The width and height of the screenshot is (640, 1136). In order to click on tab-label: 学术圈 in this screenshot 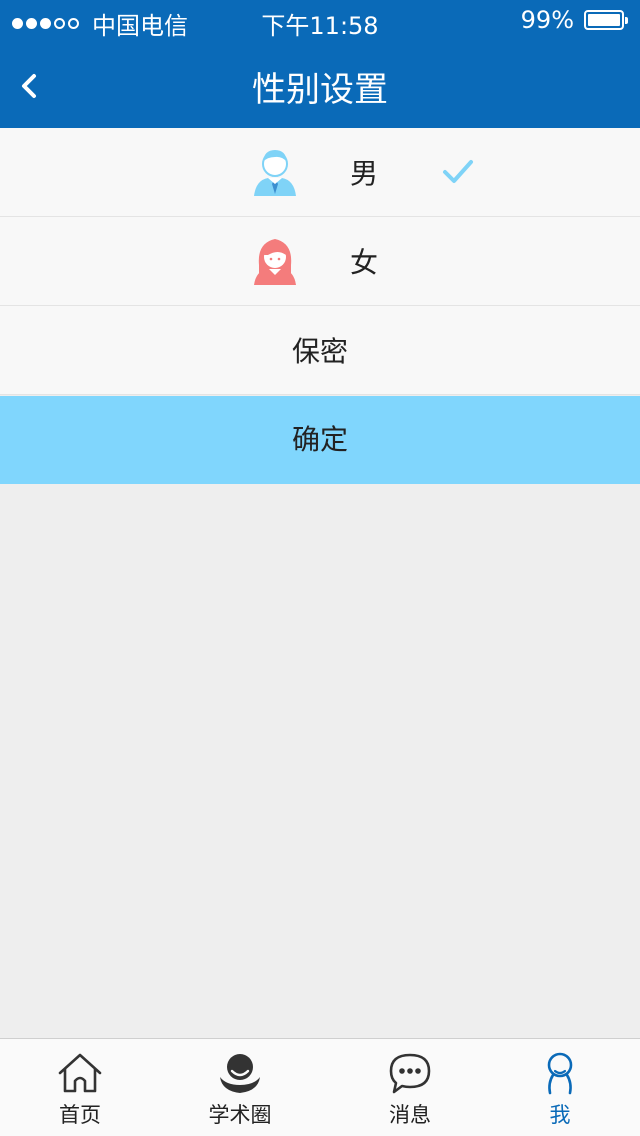, I will do `click(240, 1115)`.